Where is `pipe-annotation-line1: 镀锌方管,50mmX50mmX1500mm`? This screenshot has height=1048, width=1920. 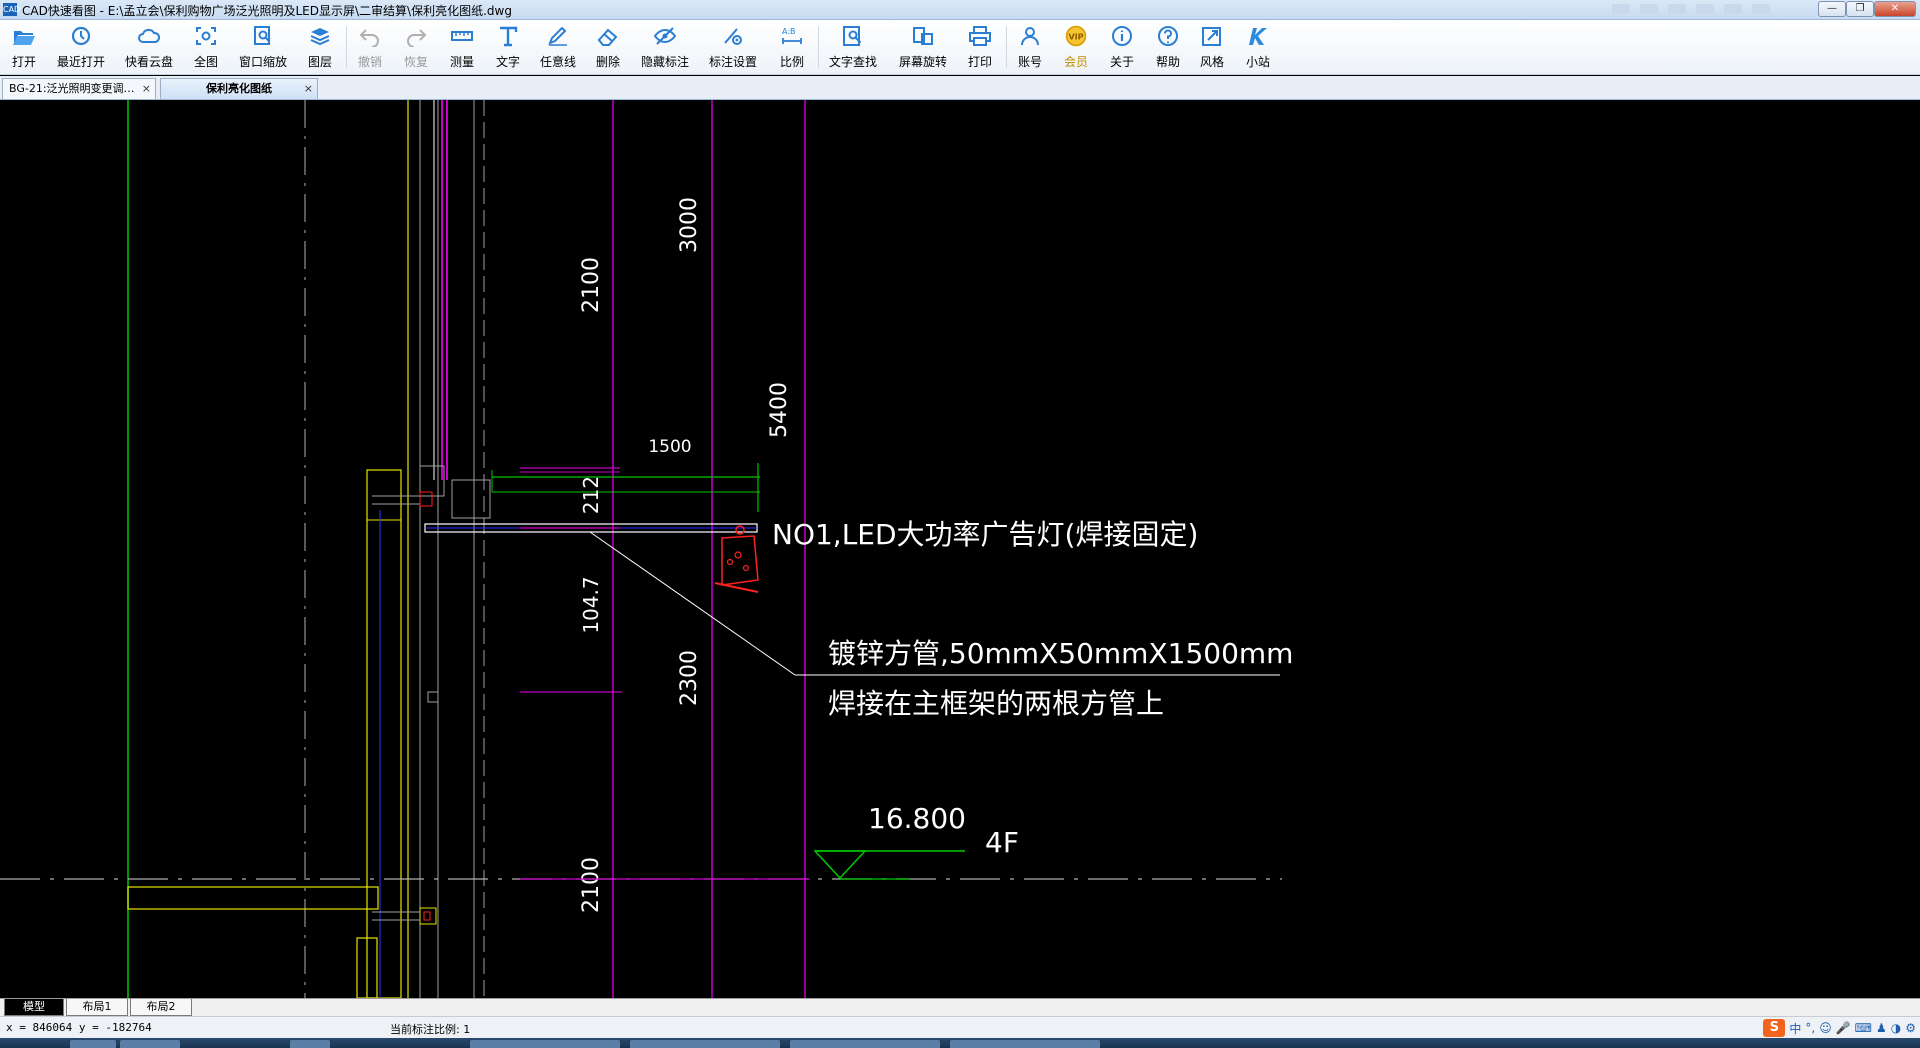 pipe-annotation-line1: 镀锌方管,50mmX50mmX1500mm is located at coordinates (1060, 653).